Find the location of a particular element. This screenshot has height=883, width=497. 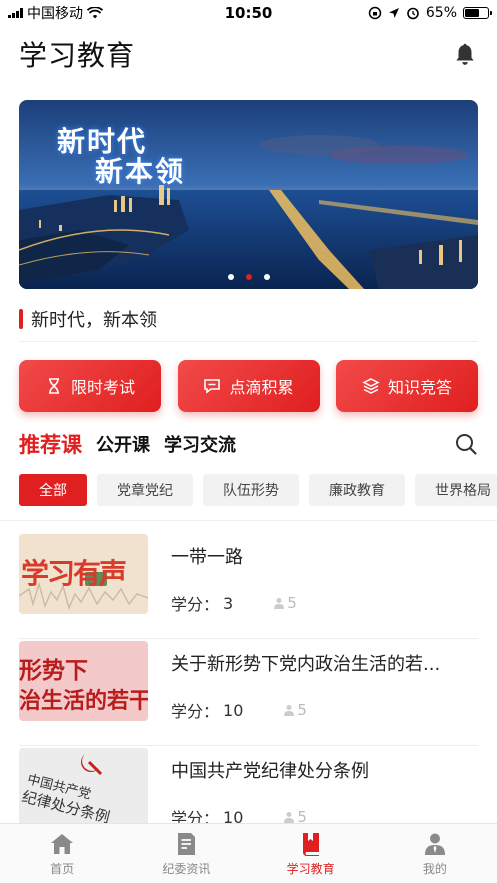

status-bar: 中国移动 10:50 65% is located at coordinates (248, 13).